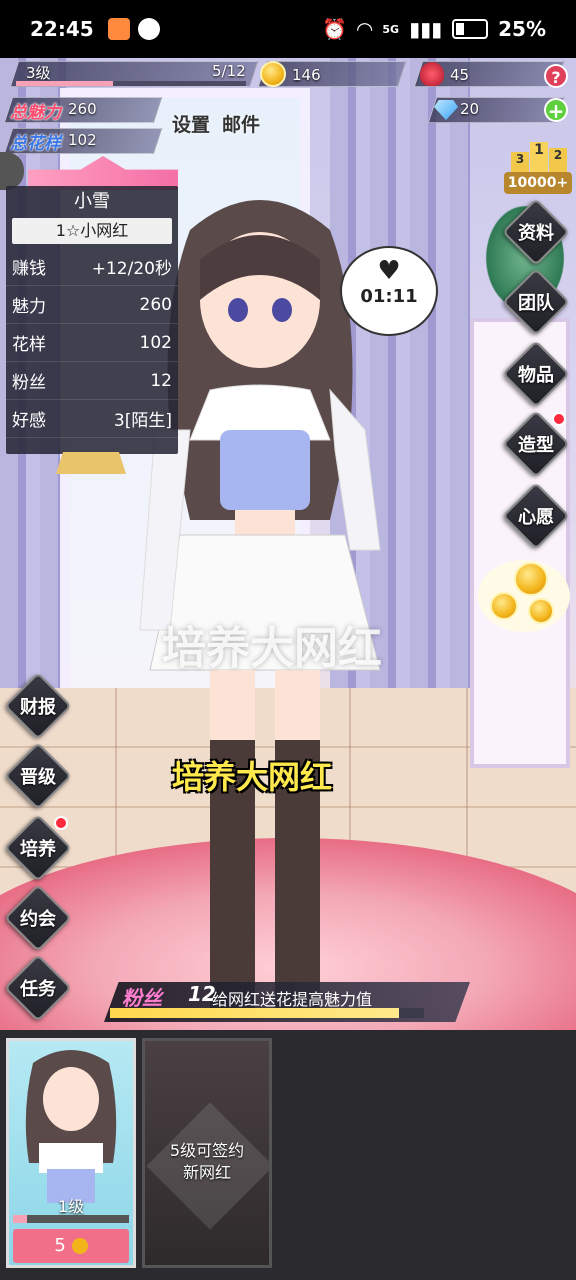 The image size is (576, 1280). Describe the element at coordinates (365, 29) in the screenshot. I see `wifi-icon: ◠` at that location.